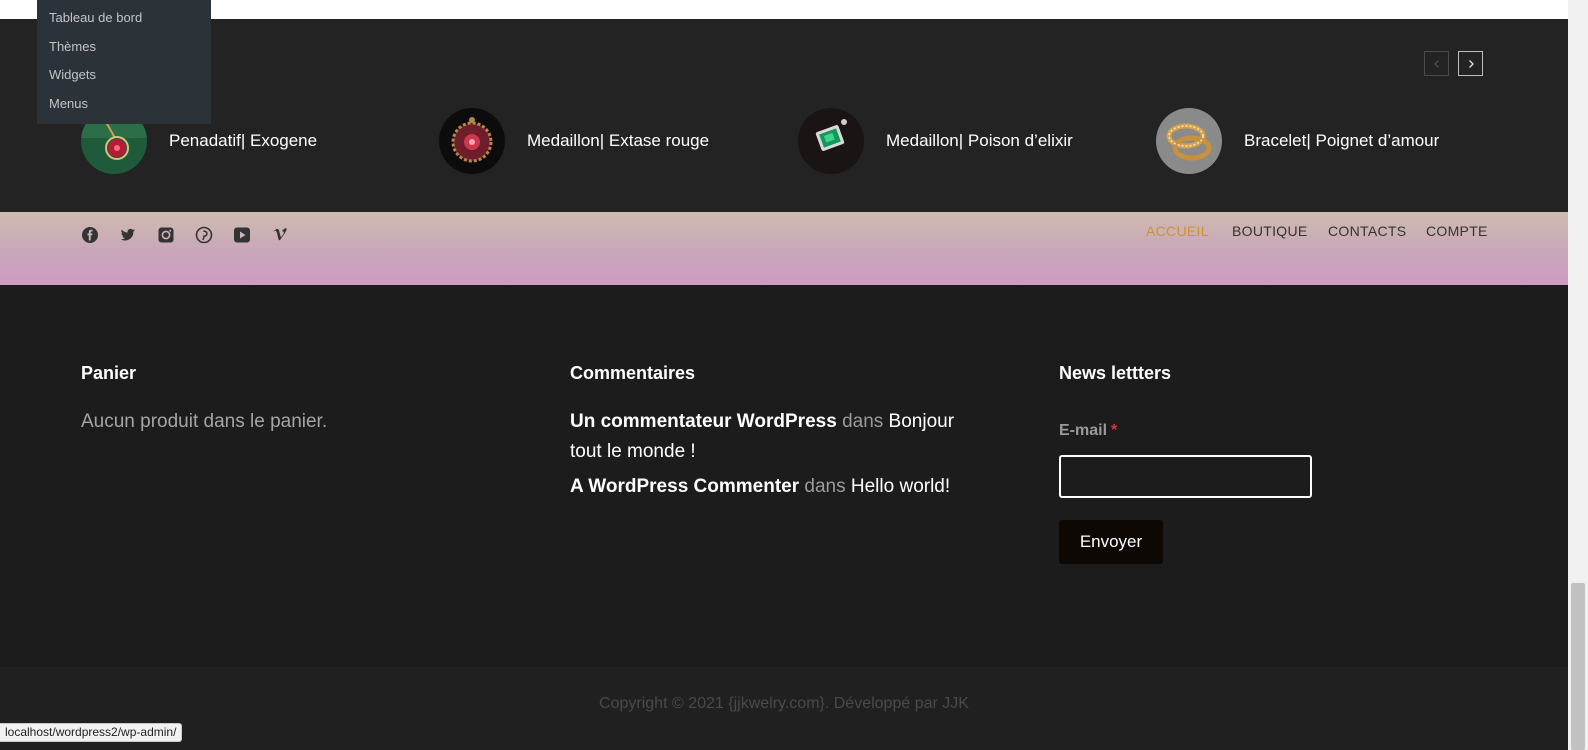 This screenshot has height=750, width=1588. I want to click on product-item: Medaillon| Extase rouge, so click(574, 141).